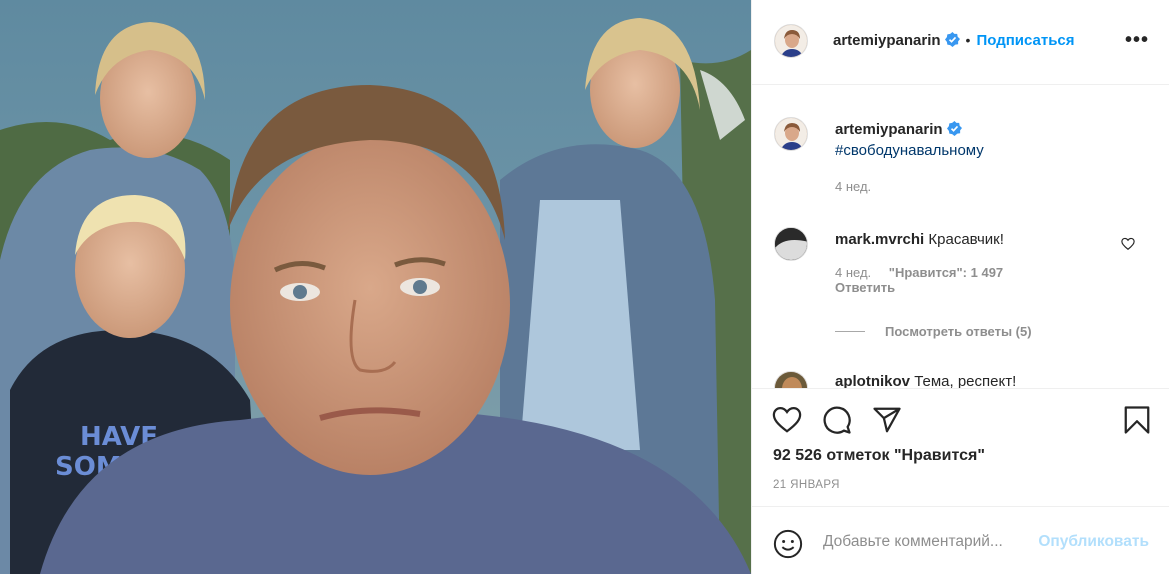 The height and width of the screenshot is (575, 1169). I want to click on share-send-icon, so click(887, 420).